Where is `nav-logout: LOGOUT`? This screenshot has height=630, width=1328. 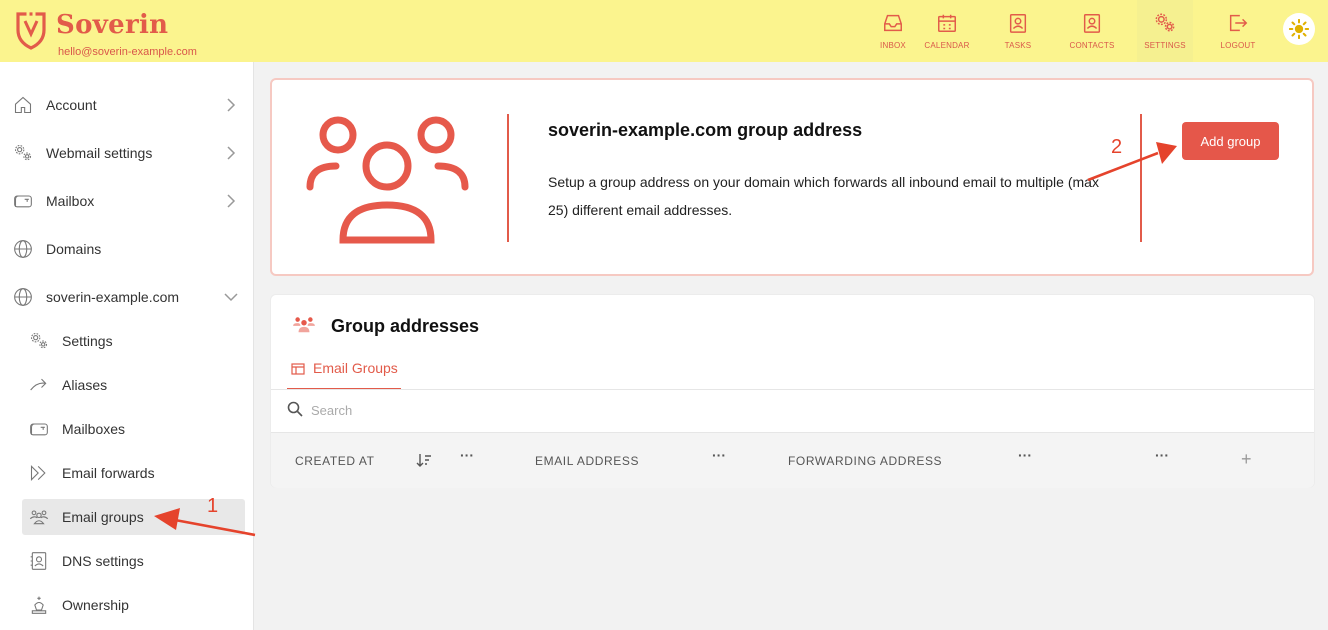
nav-logout: LOGOUT is located at coordinates (1238, 31).